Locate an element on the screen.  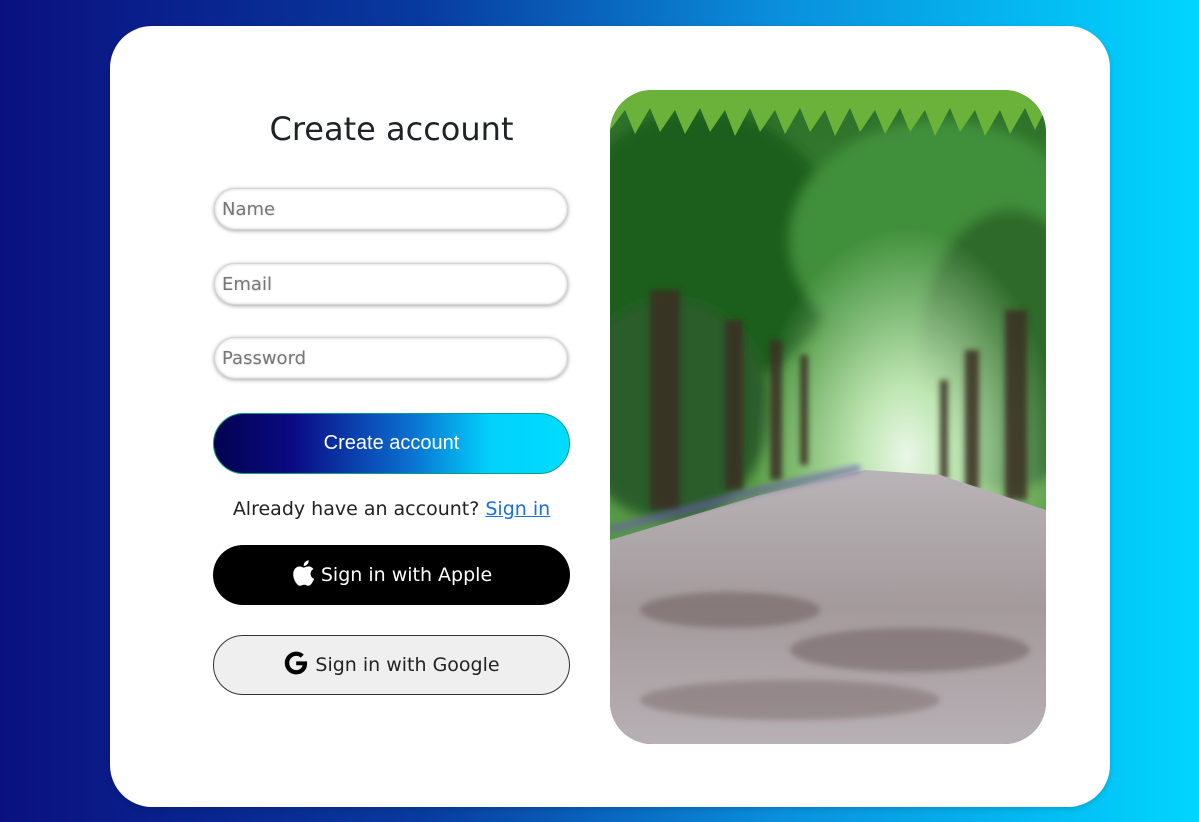
signin-link: Sign in is located at coordinates (517, 509).